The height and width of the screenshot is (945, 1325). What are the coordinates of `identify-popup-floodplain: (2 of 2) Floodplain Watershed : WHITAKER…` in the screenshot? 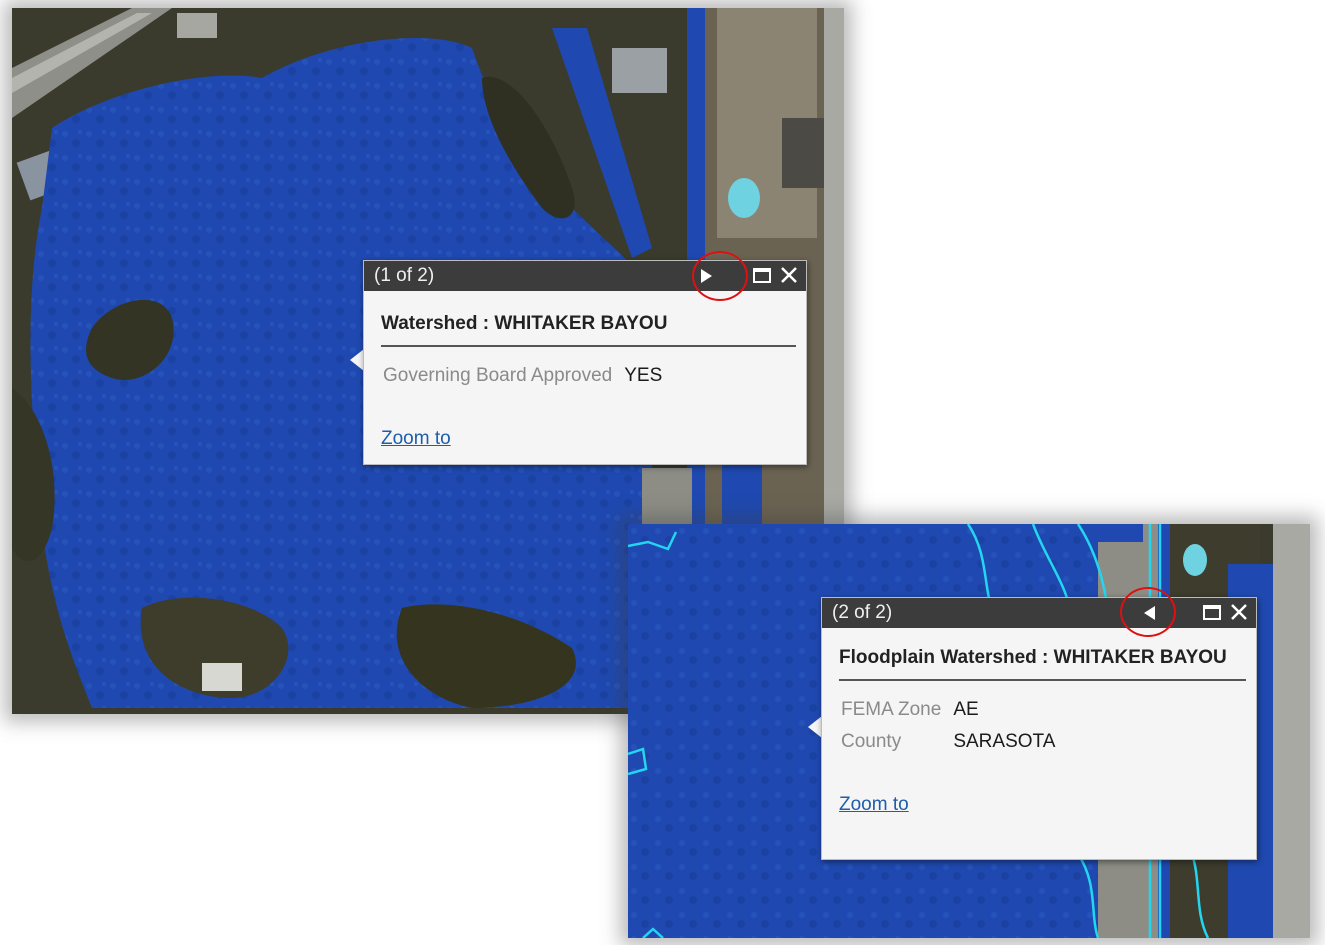 It's located at (1039, 728).